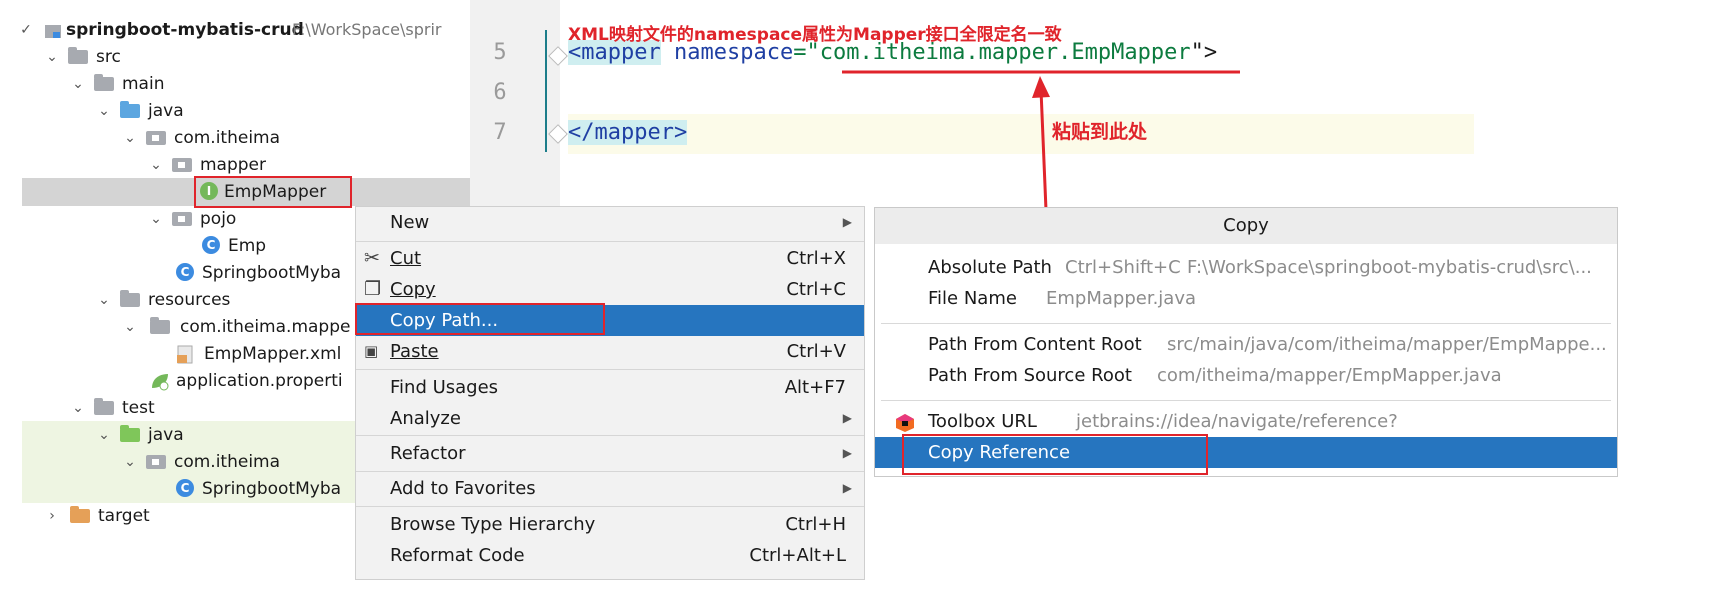  Describe the element at coordinates (372, 258) in the screenshot. I see `scissors-icon: ✂` at that location.